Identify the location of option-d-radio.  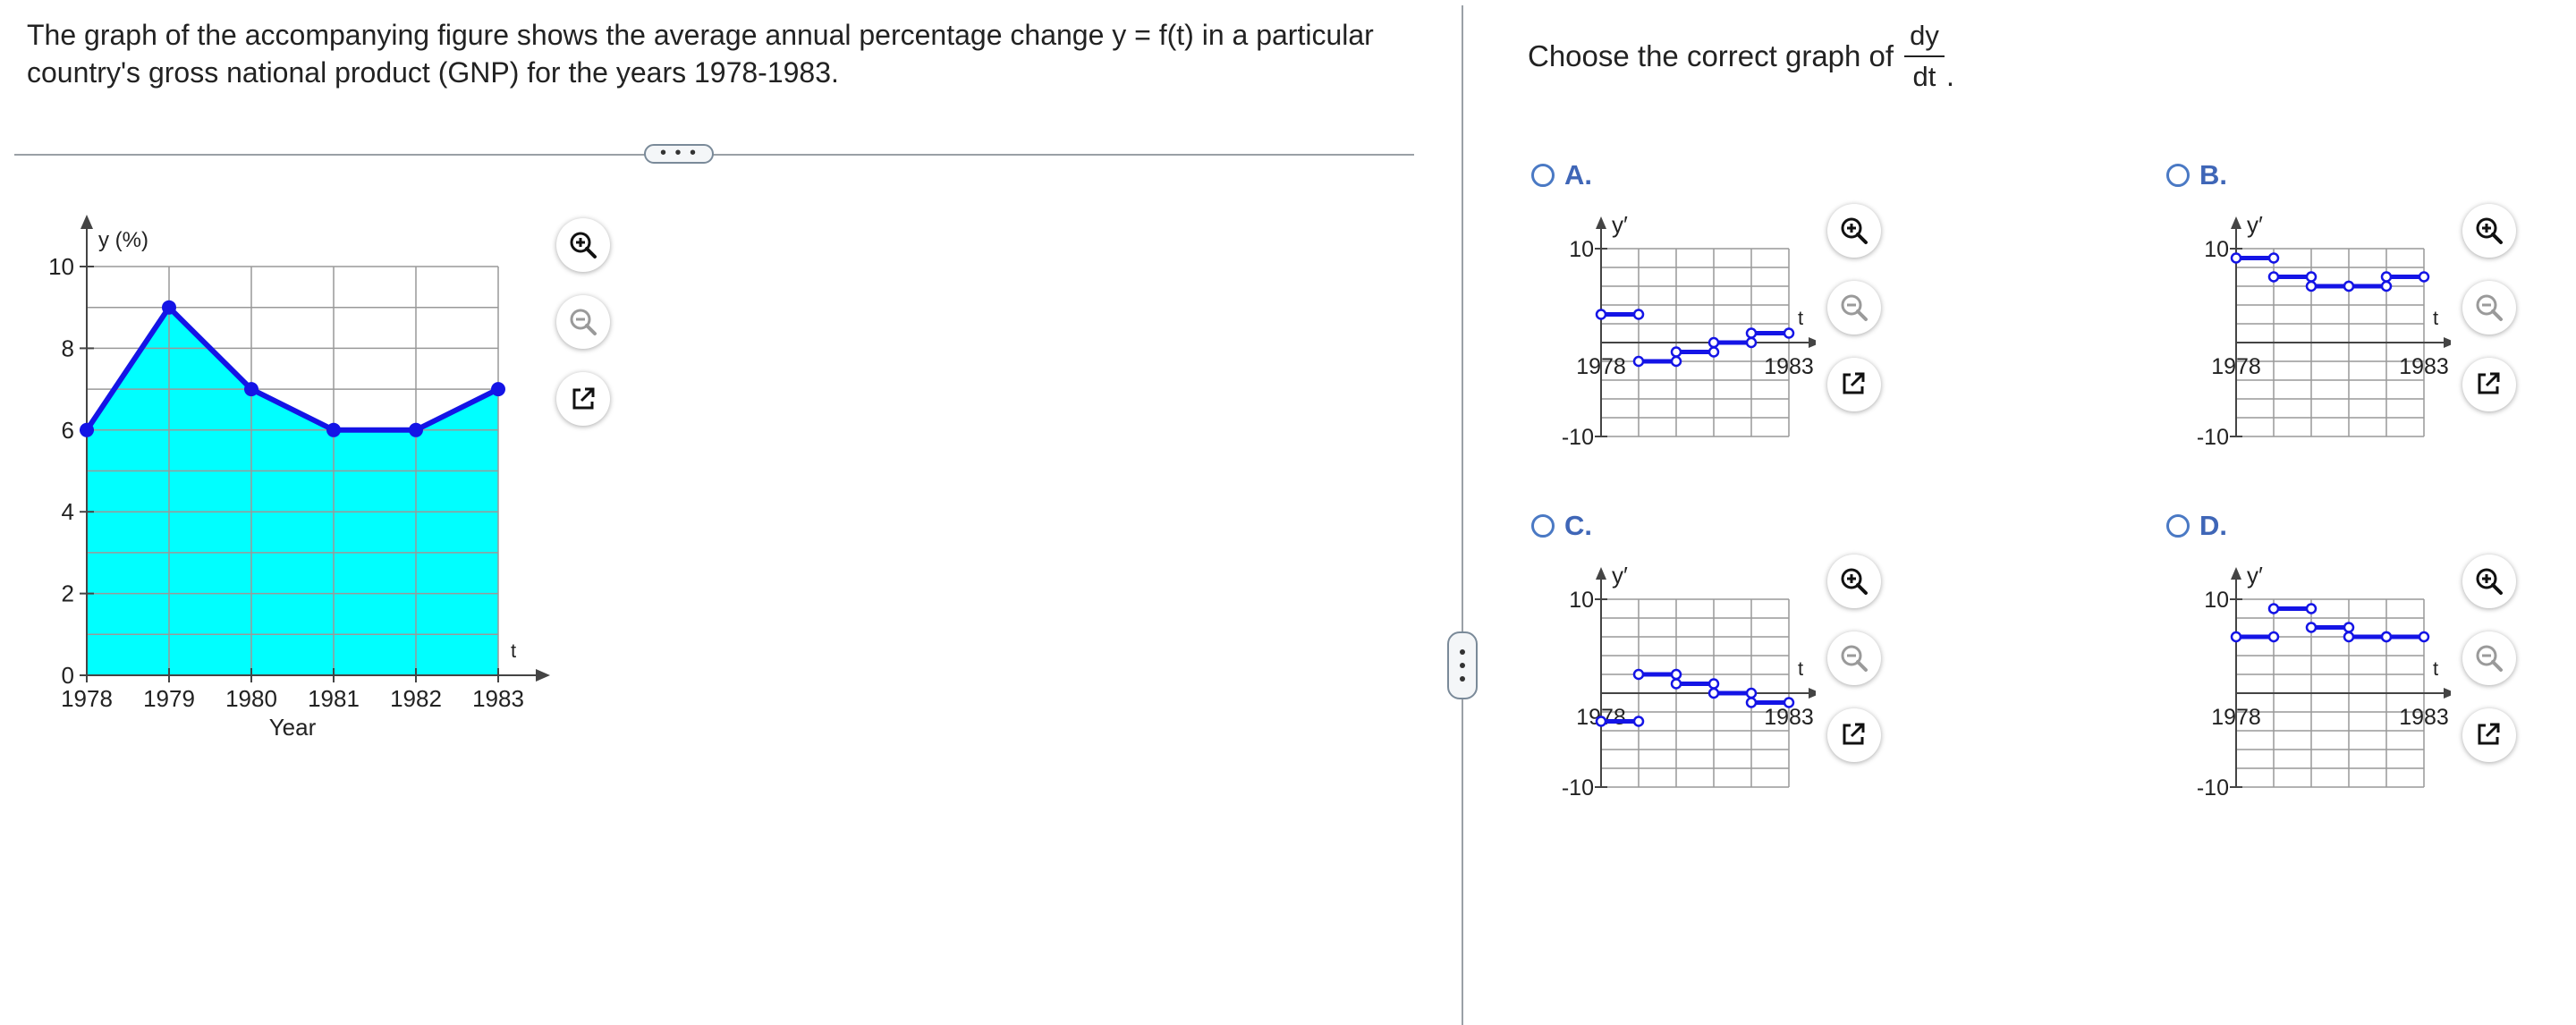
(2178, 526).